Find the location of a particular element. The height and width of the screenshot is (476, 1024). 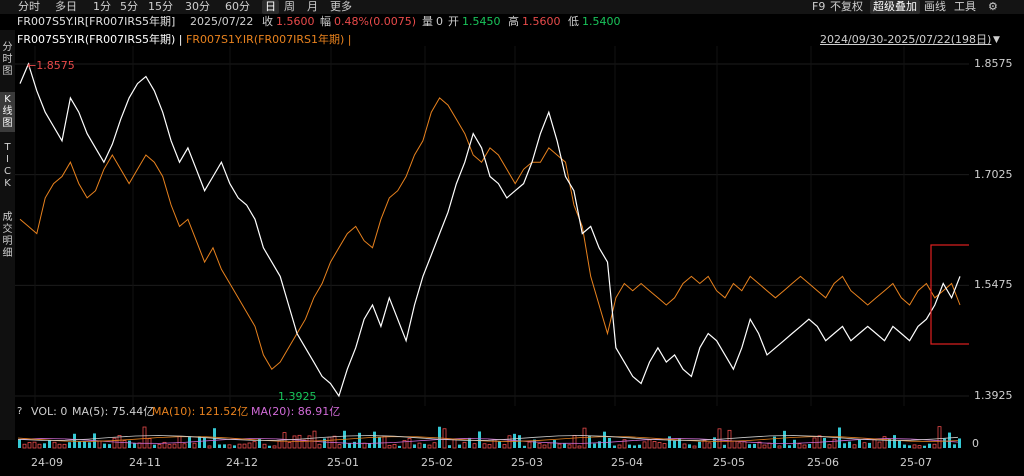

symbol-label: FR007S5Y.IR[FR007IRS5年期] is located at coordinates (96, 21).